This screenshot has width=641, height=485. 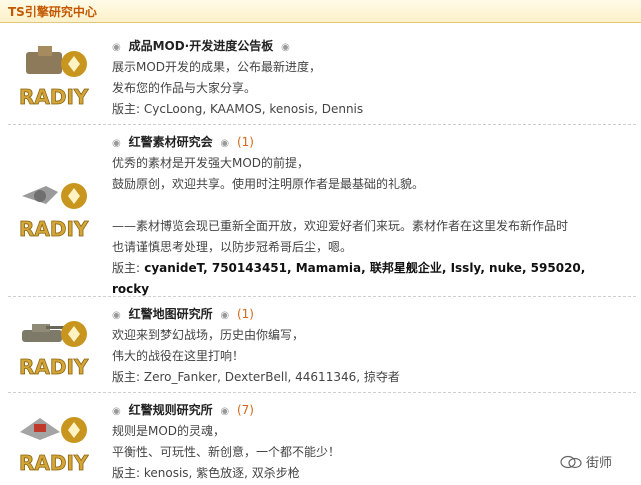 I want to click on forum-description: 优秀的素材是开发强大MOD的前提，, so click(x=211, y=163).